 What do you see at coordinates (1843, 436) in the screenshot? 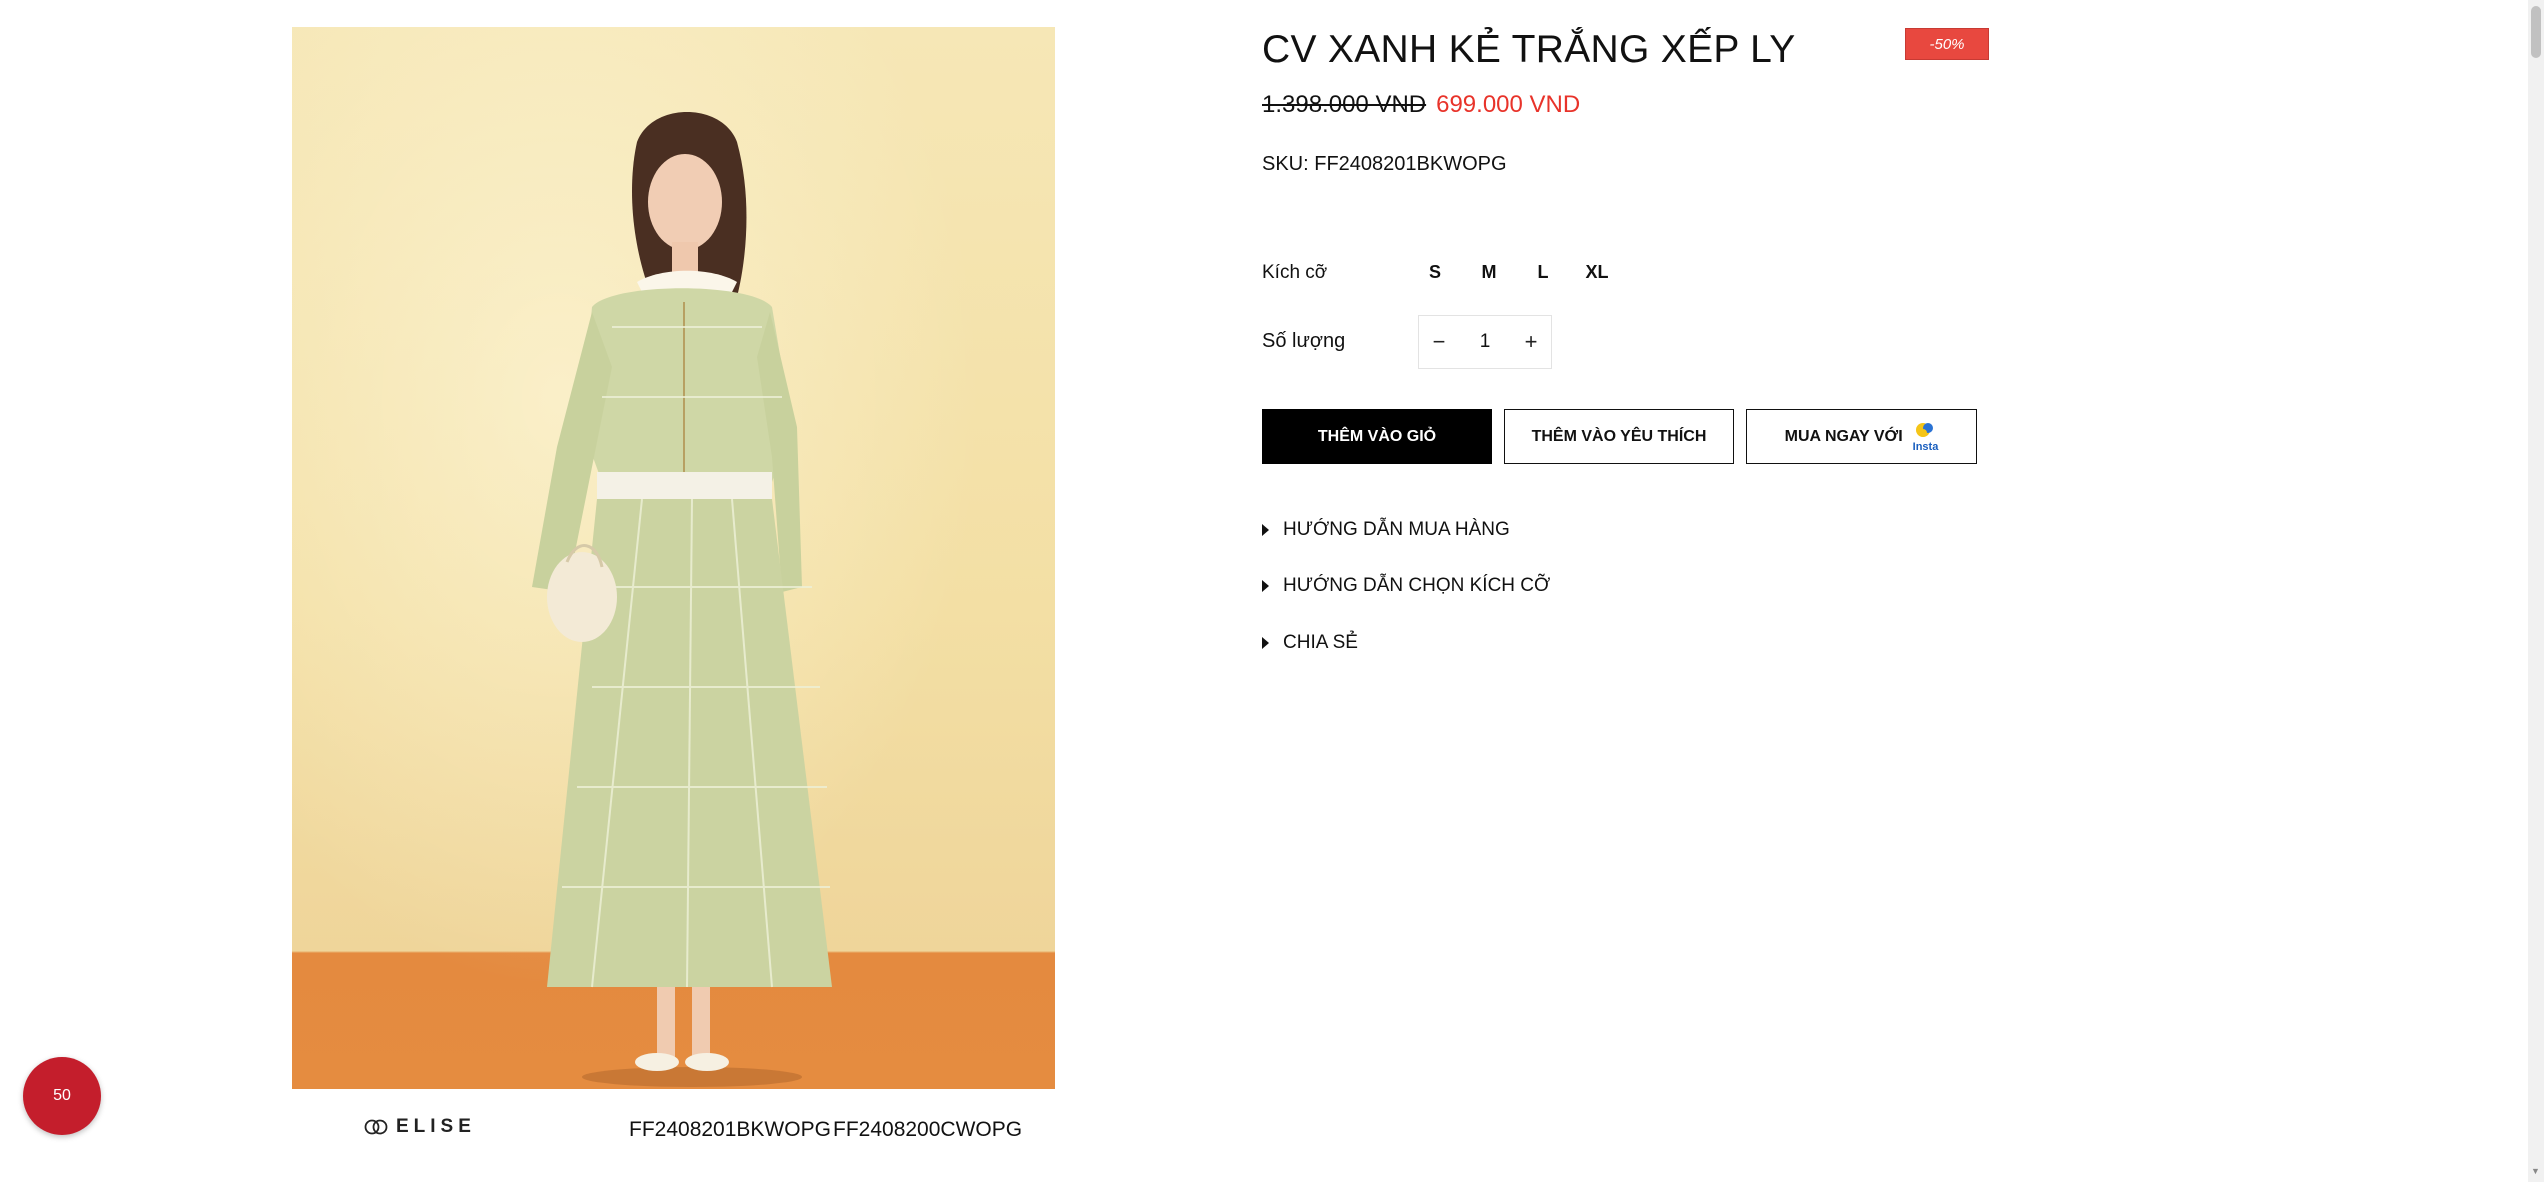
I see `buy-now-label: MUA NGAY VỚI` at bounding box center [1843, 436].